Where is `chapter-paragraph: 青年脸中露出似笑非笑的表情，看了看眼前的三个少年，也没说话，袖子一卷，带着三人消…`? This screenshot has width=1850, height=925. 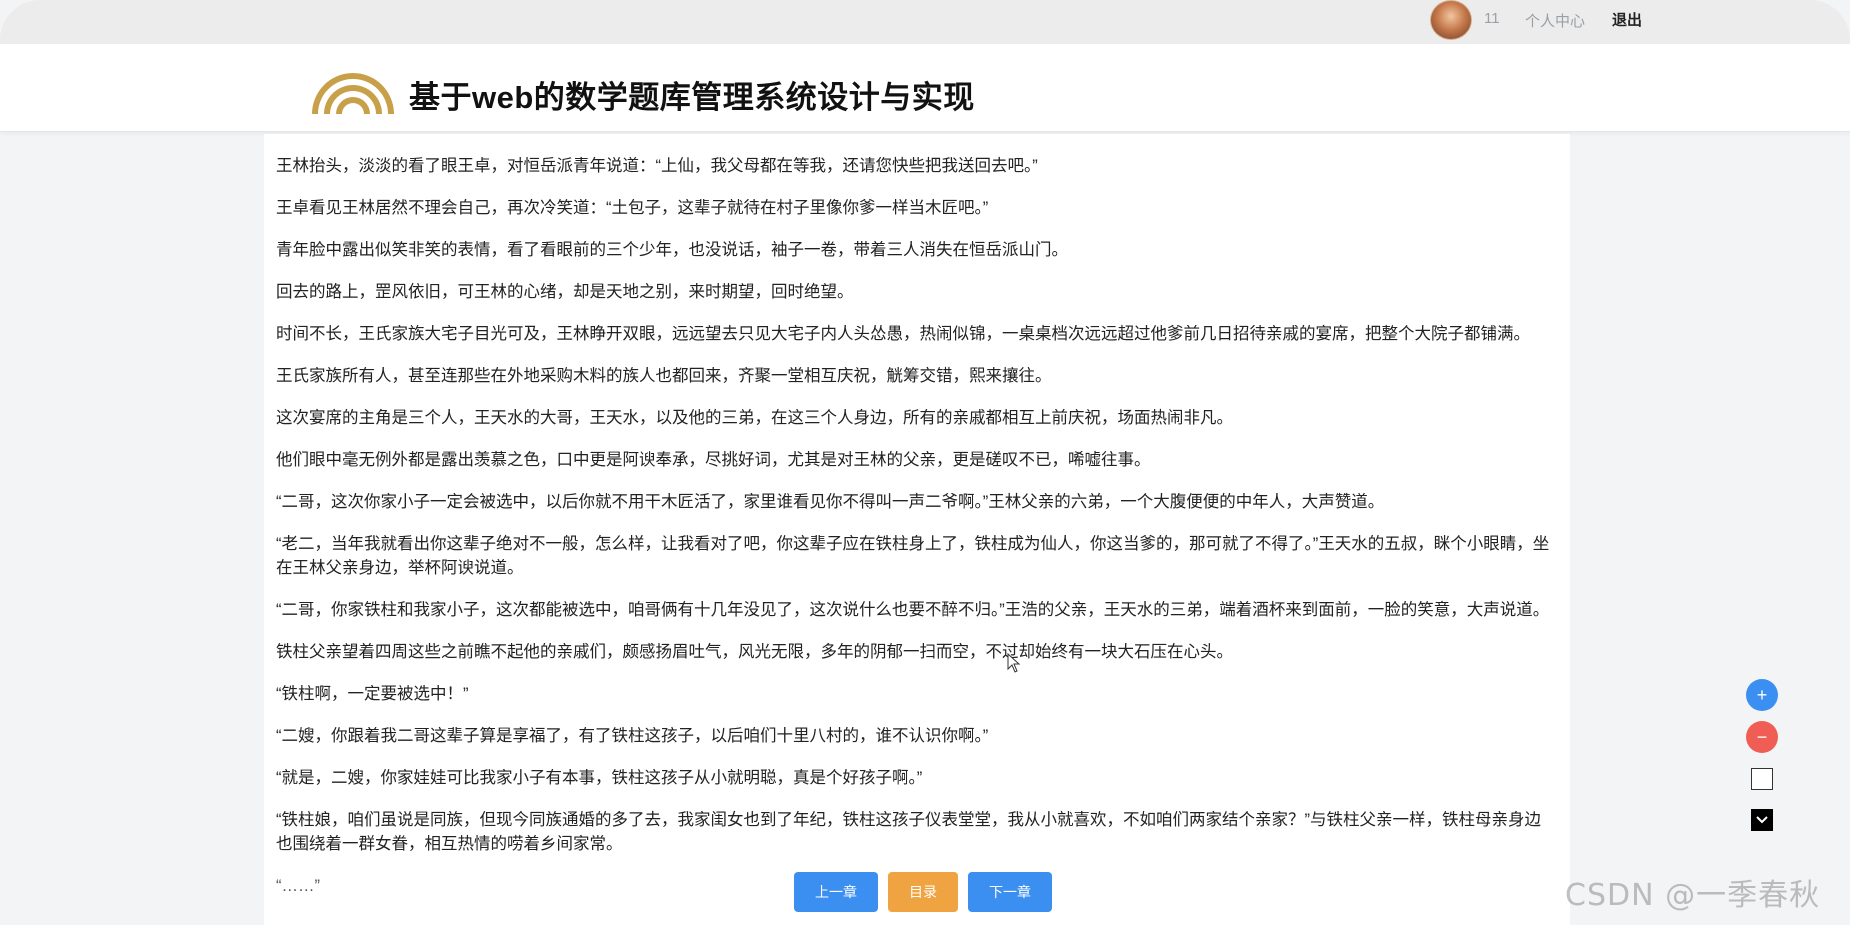
chapter-paragraph: 青年脸中露出似笑非笑的表情，看了看眼前的三个少年，也没说话，袖子一卷，带着三人消… is located at coordinates (672, 250).